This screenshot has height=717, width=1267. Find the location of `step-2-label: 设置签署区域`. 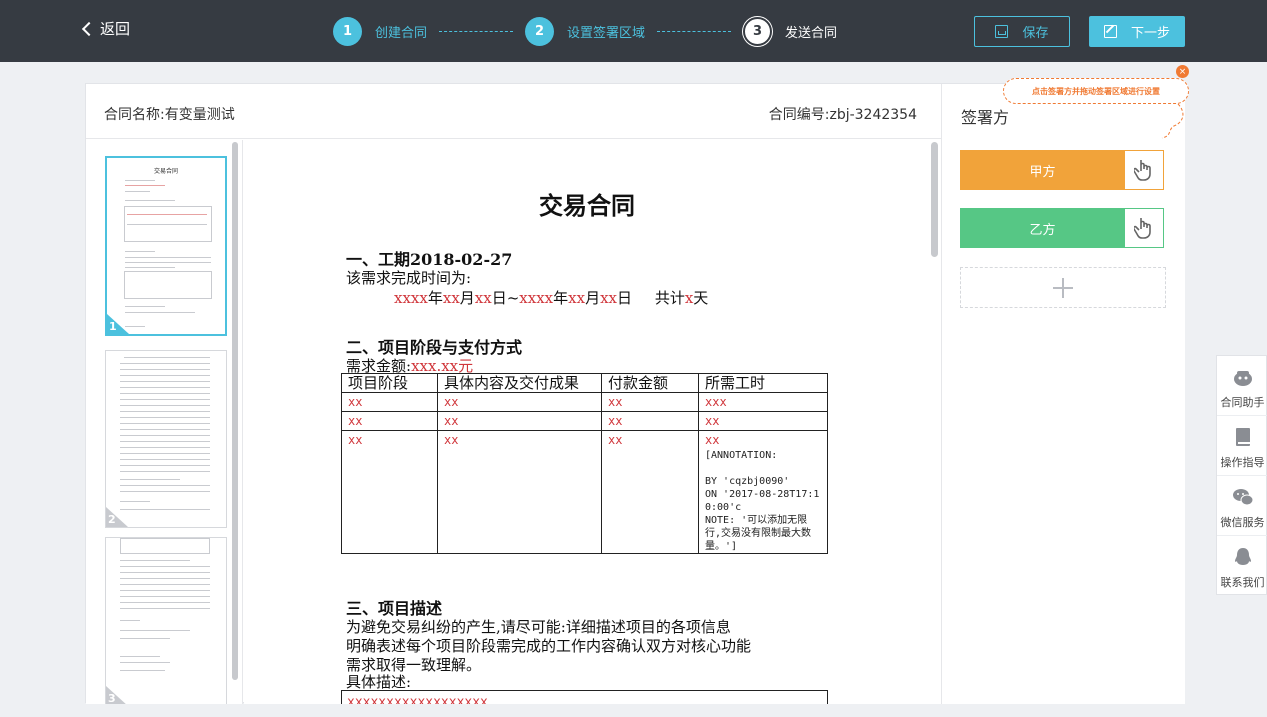

step-2-label: 设置签署区域 is located at coordinates (606, 33).